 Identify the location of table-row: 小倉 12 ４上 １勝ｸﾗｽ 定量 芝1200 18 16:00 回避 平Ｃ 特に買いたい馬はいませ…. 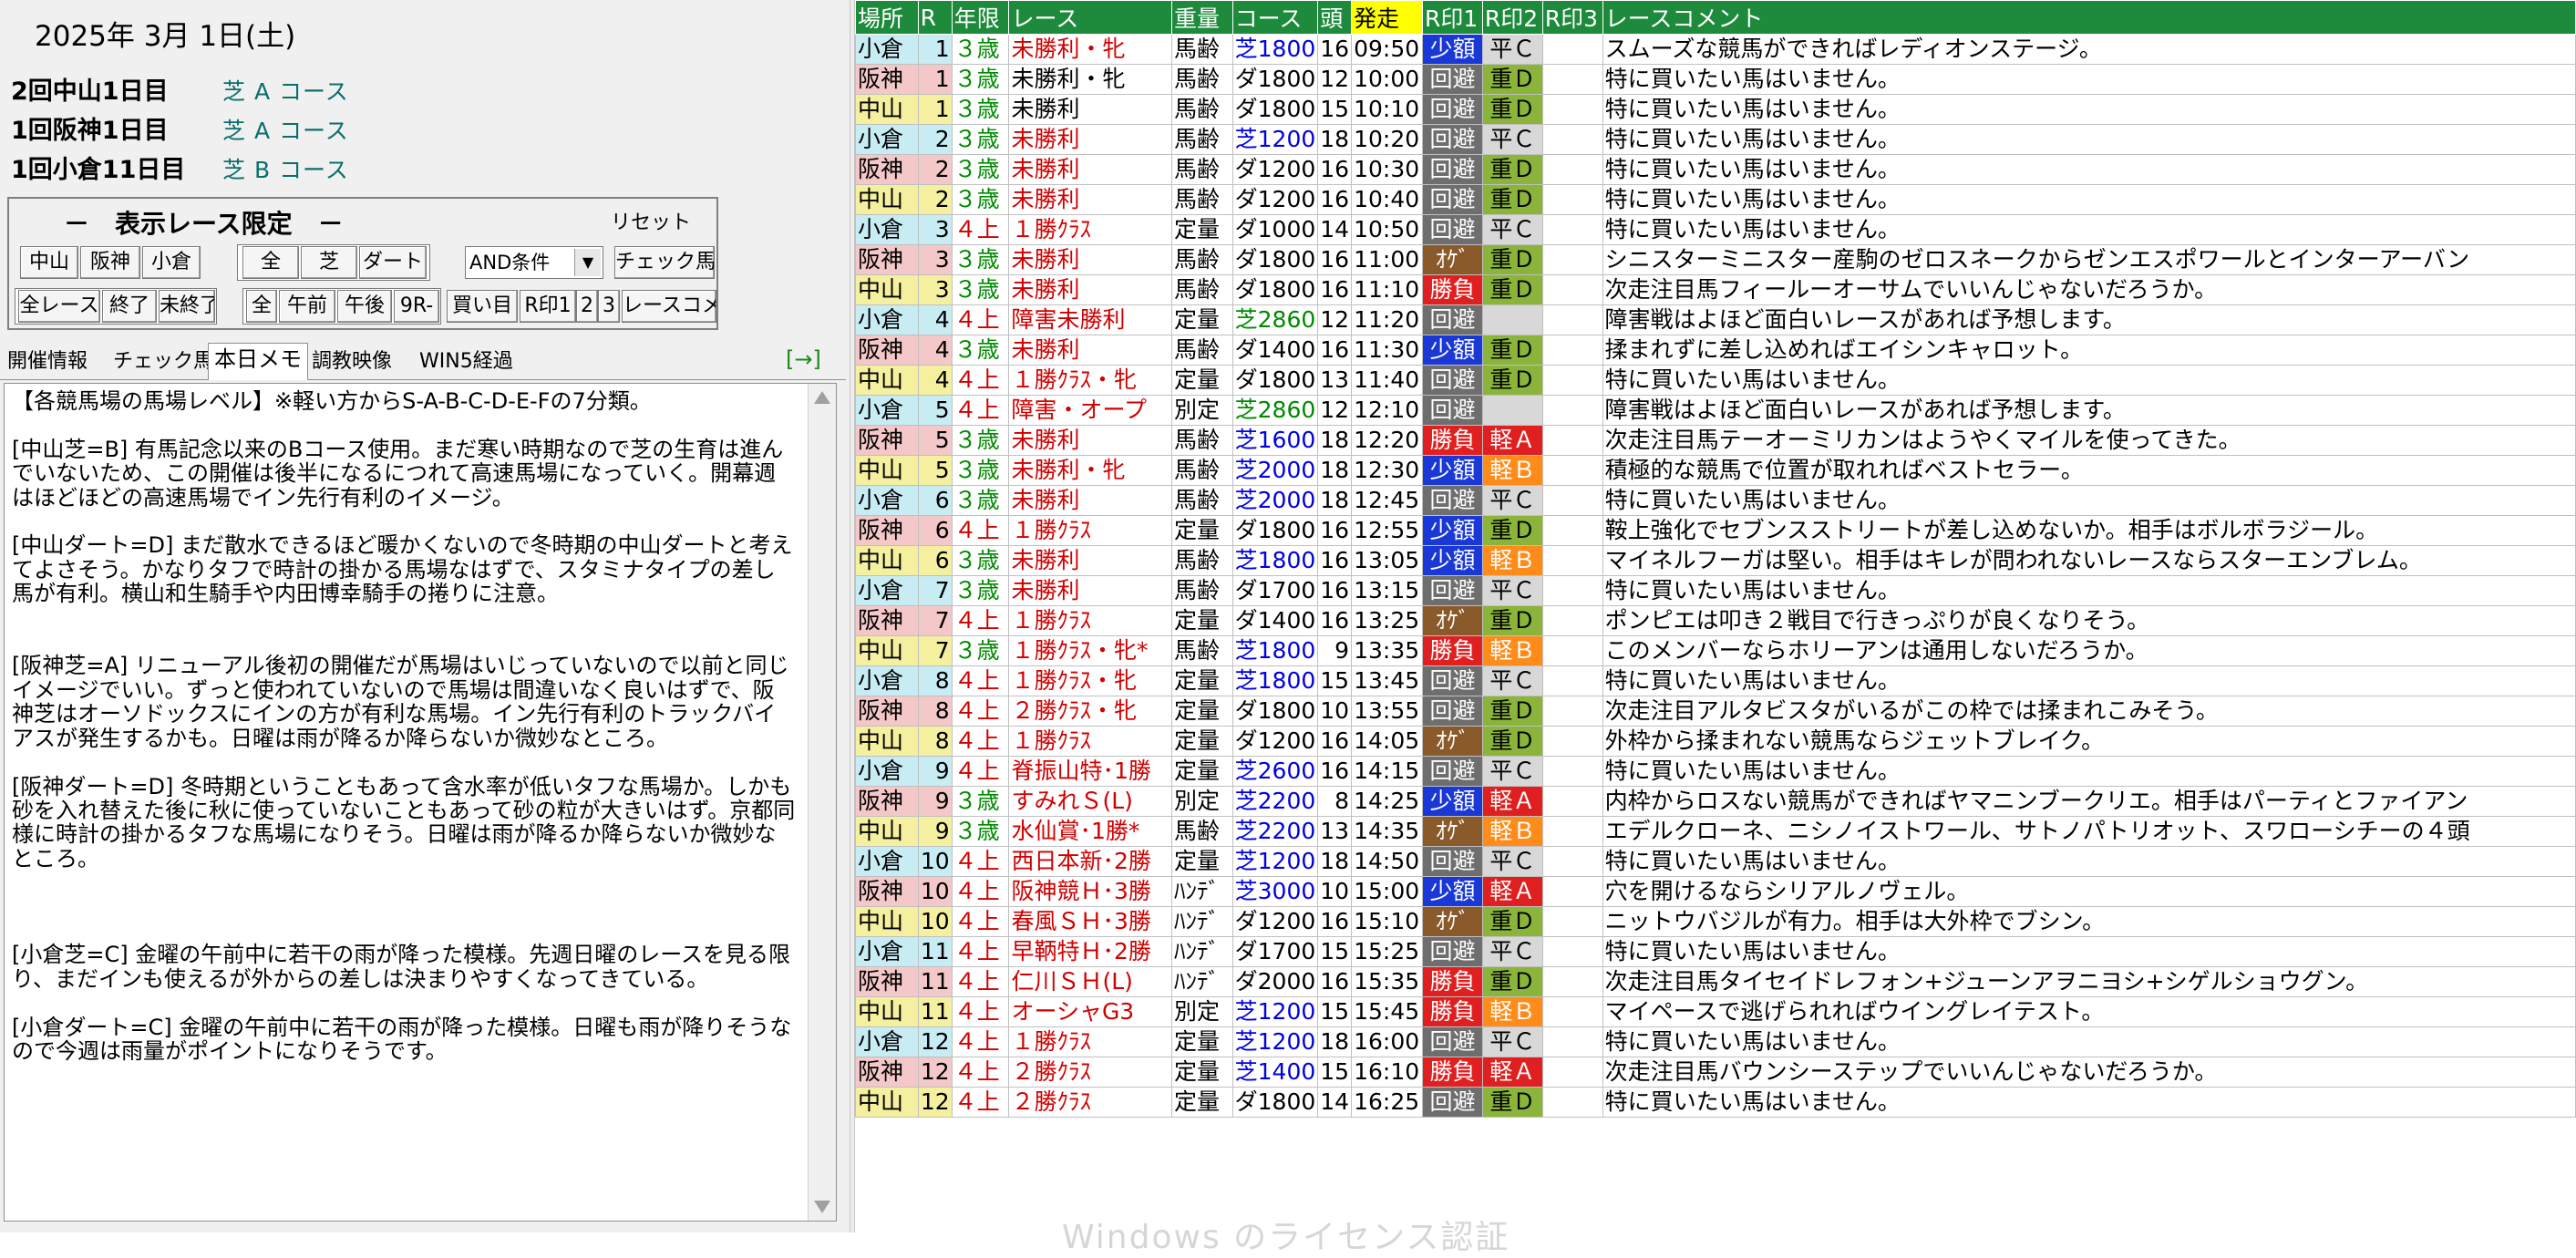
(1715, 1042).